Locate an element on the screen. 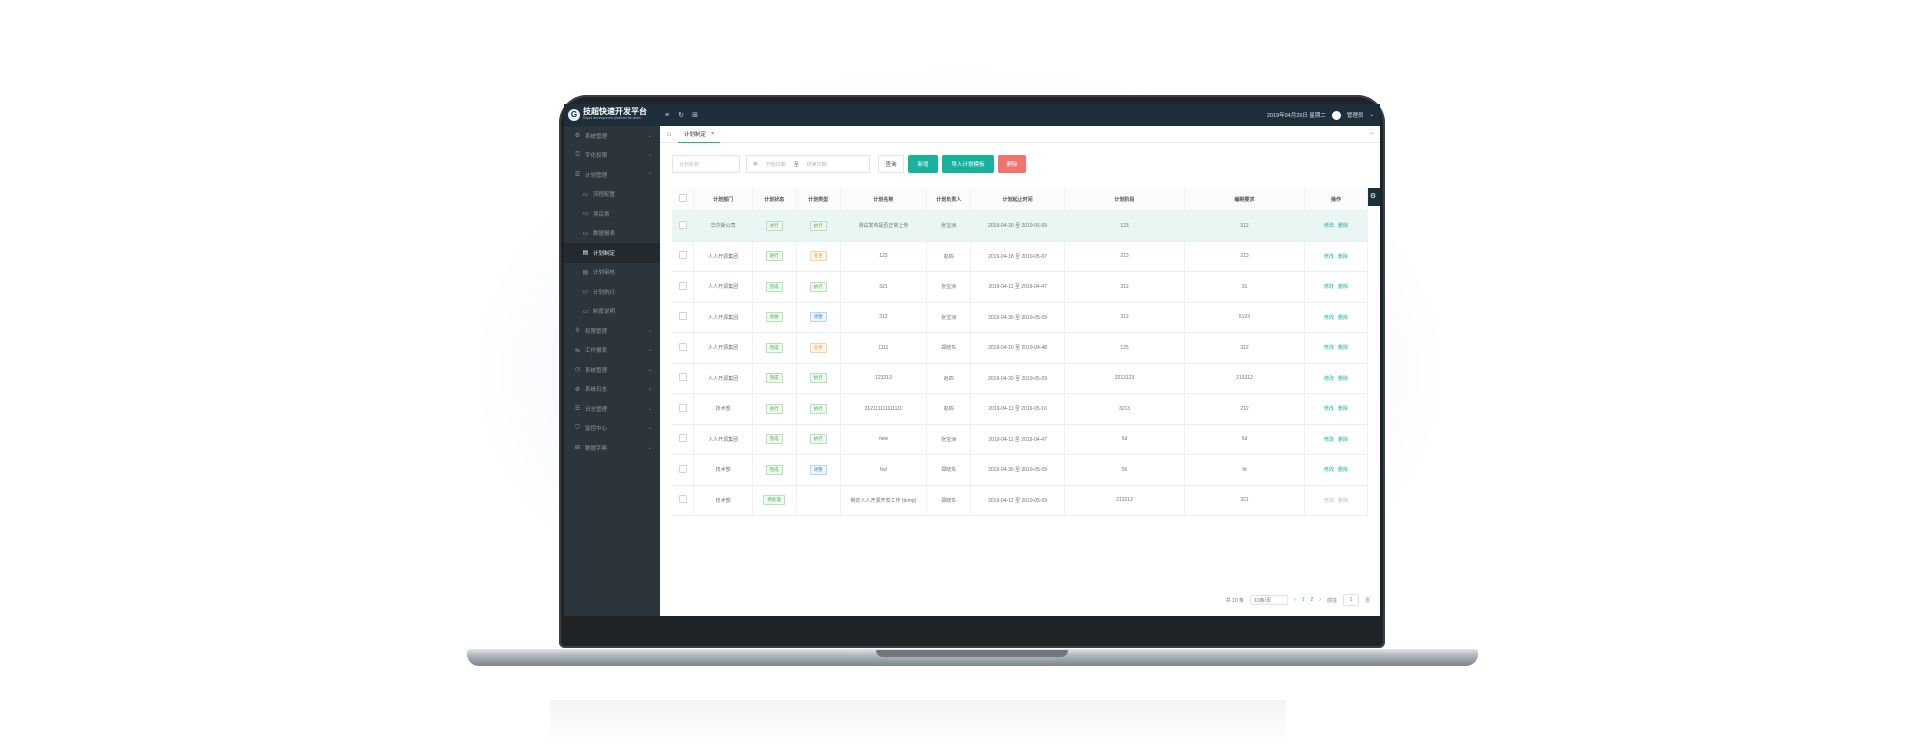  sidebar-item: ▤ 计划审核 is located at coordinates (612, 273).